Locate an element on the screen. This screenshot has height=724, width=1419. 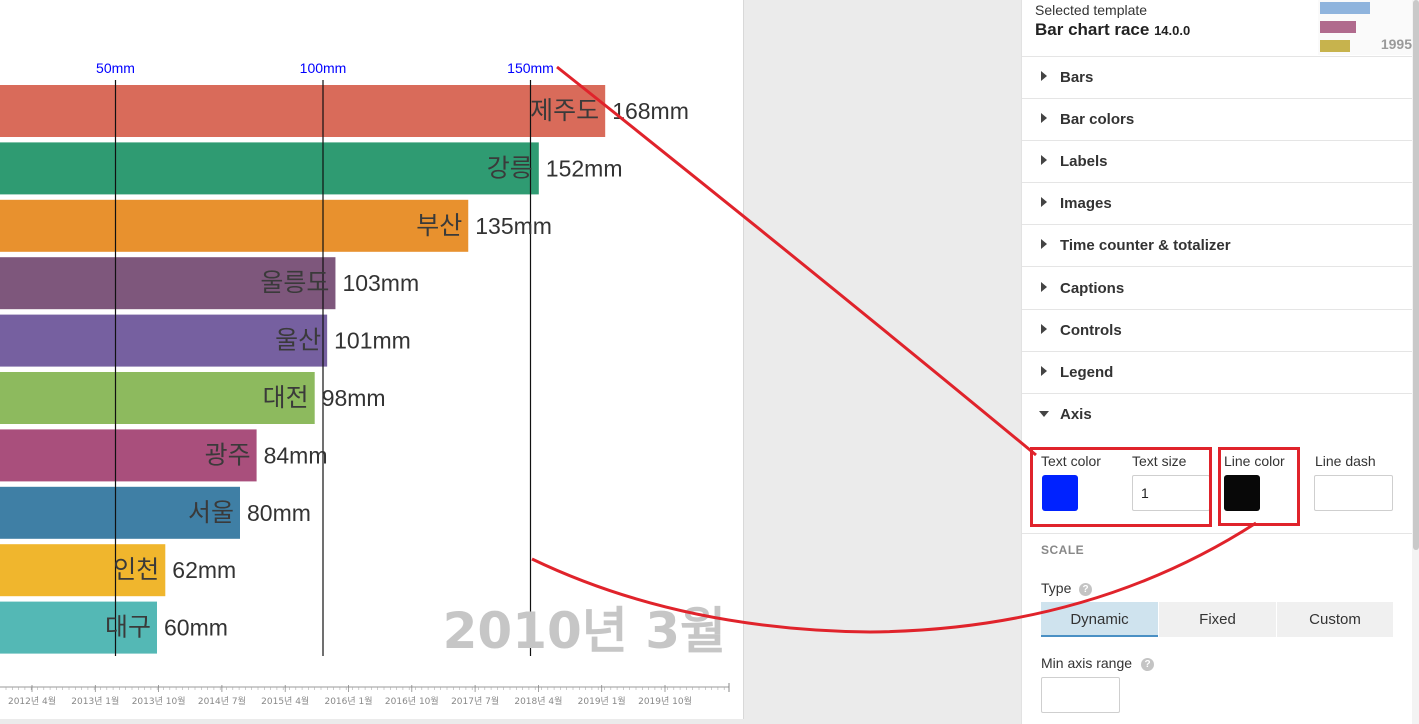
caret-down-icon is located at coordinates (1044, 413).